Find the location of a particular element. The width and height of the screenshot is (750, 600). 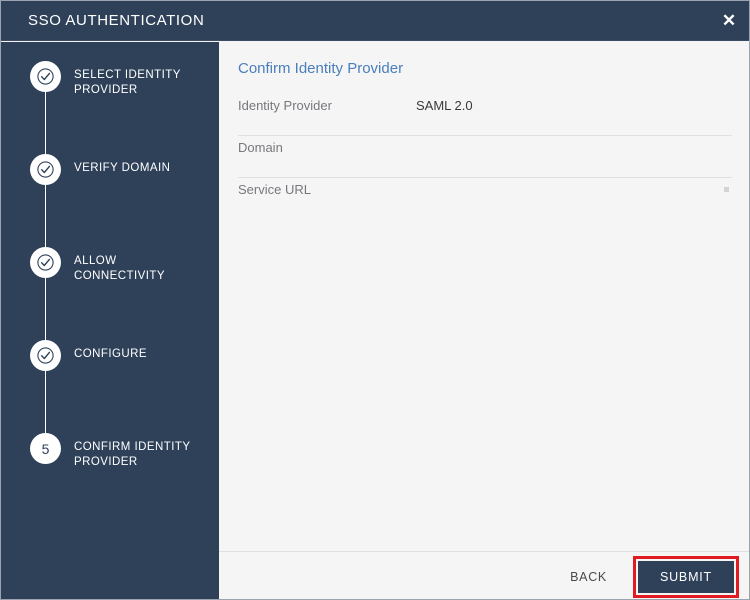

sidebar-step-label: CONFIRM IDENTITY PROVIDER is located at coordinates (132, 454).